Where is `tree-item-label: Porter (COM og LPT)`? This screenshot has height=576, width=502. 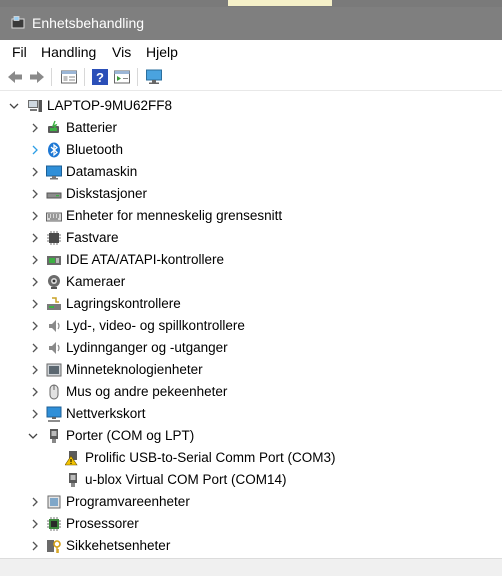 tree-item-label: Porter (COM og LPT) is located at coordinates (130, 435).